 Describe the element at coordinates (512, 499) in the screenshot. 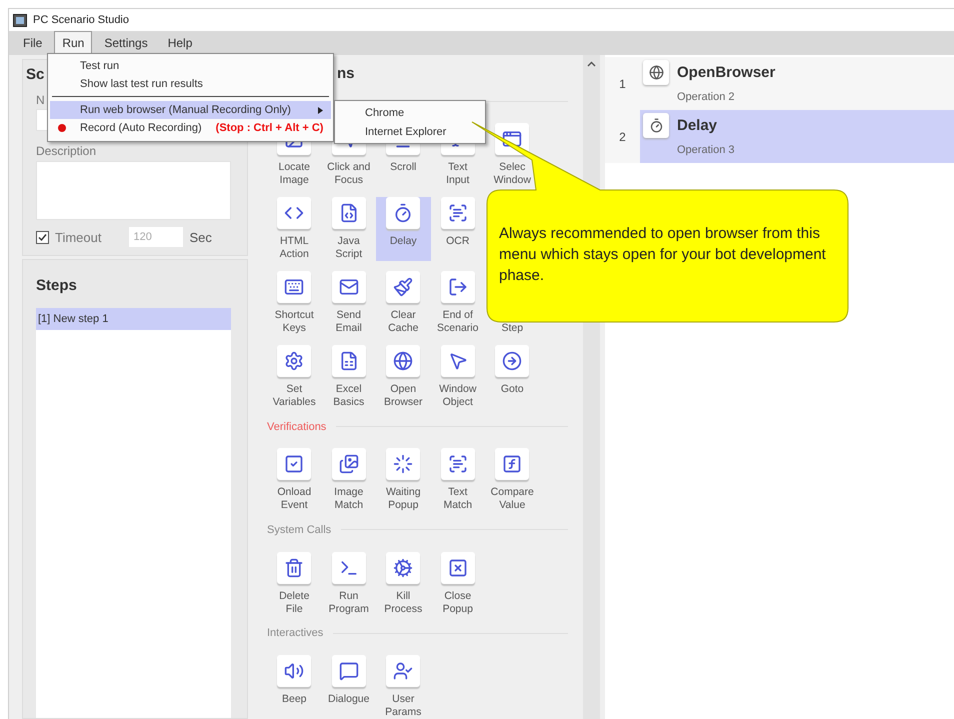

I see `action-label: Compare Value` at that location.